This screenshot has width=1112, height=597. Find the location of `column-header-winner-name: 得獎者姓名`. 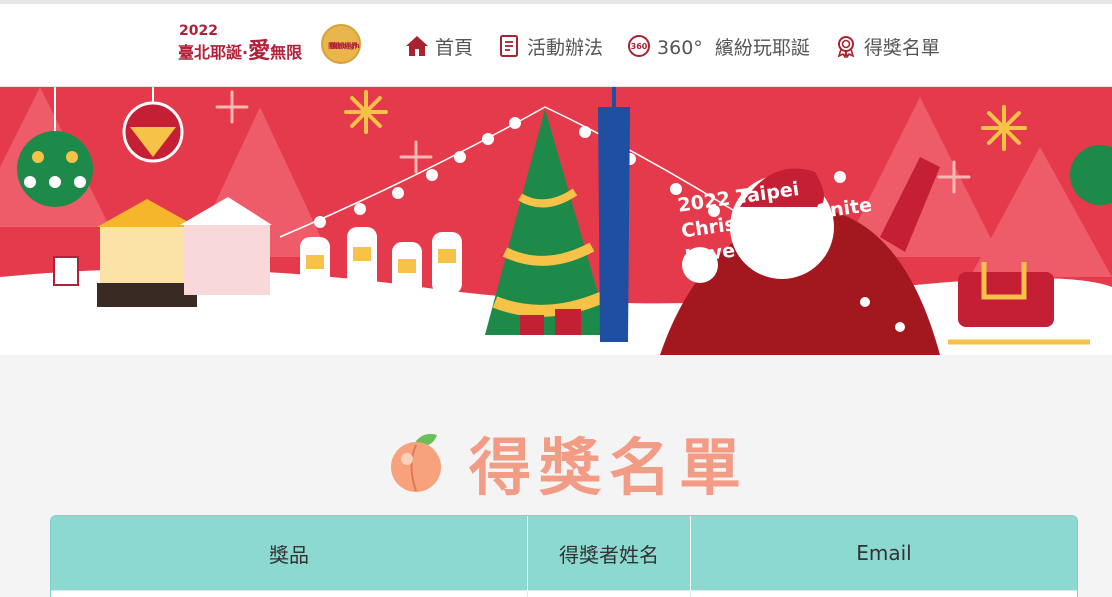

column-header-winner-name: 得獎者姓名 is located at coordinates (609, 553).